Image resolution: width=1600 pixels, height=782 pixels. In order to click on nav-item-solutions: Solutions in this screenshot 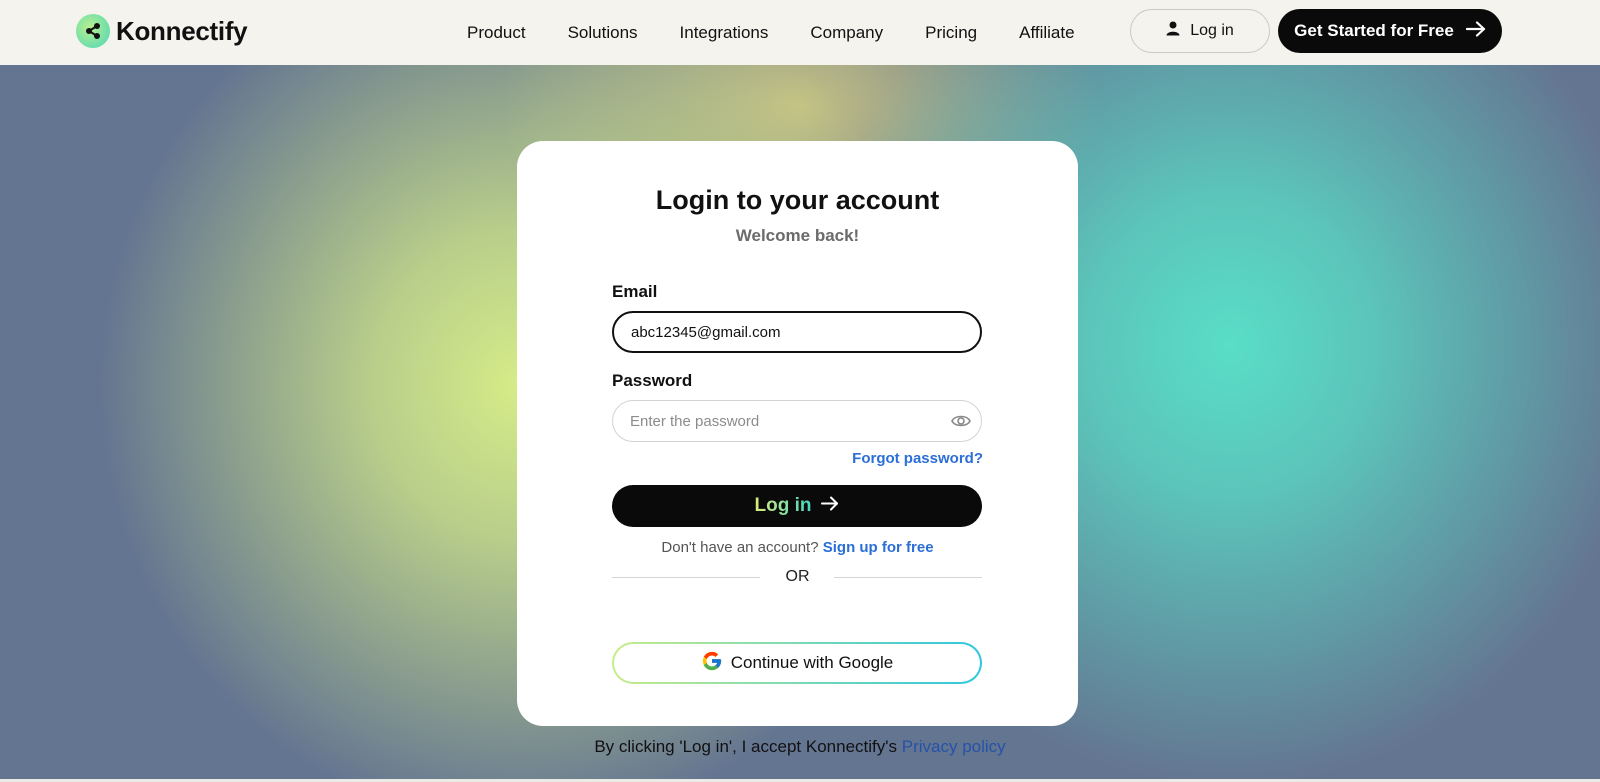, I will do `click(603, 33)`.